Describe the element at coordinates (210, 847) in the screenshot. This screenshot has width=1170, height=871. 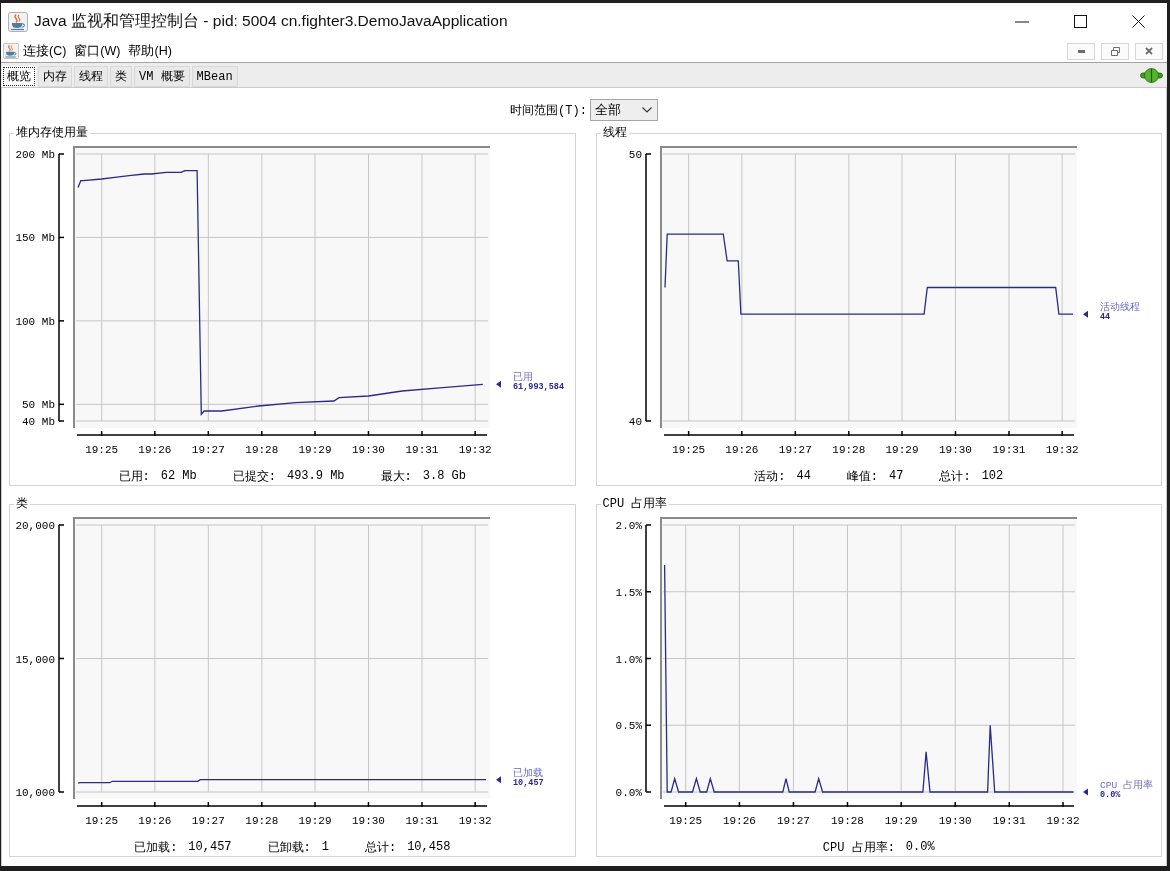
I see `stat-value: 10,457` at that location.